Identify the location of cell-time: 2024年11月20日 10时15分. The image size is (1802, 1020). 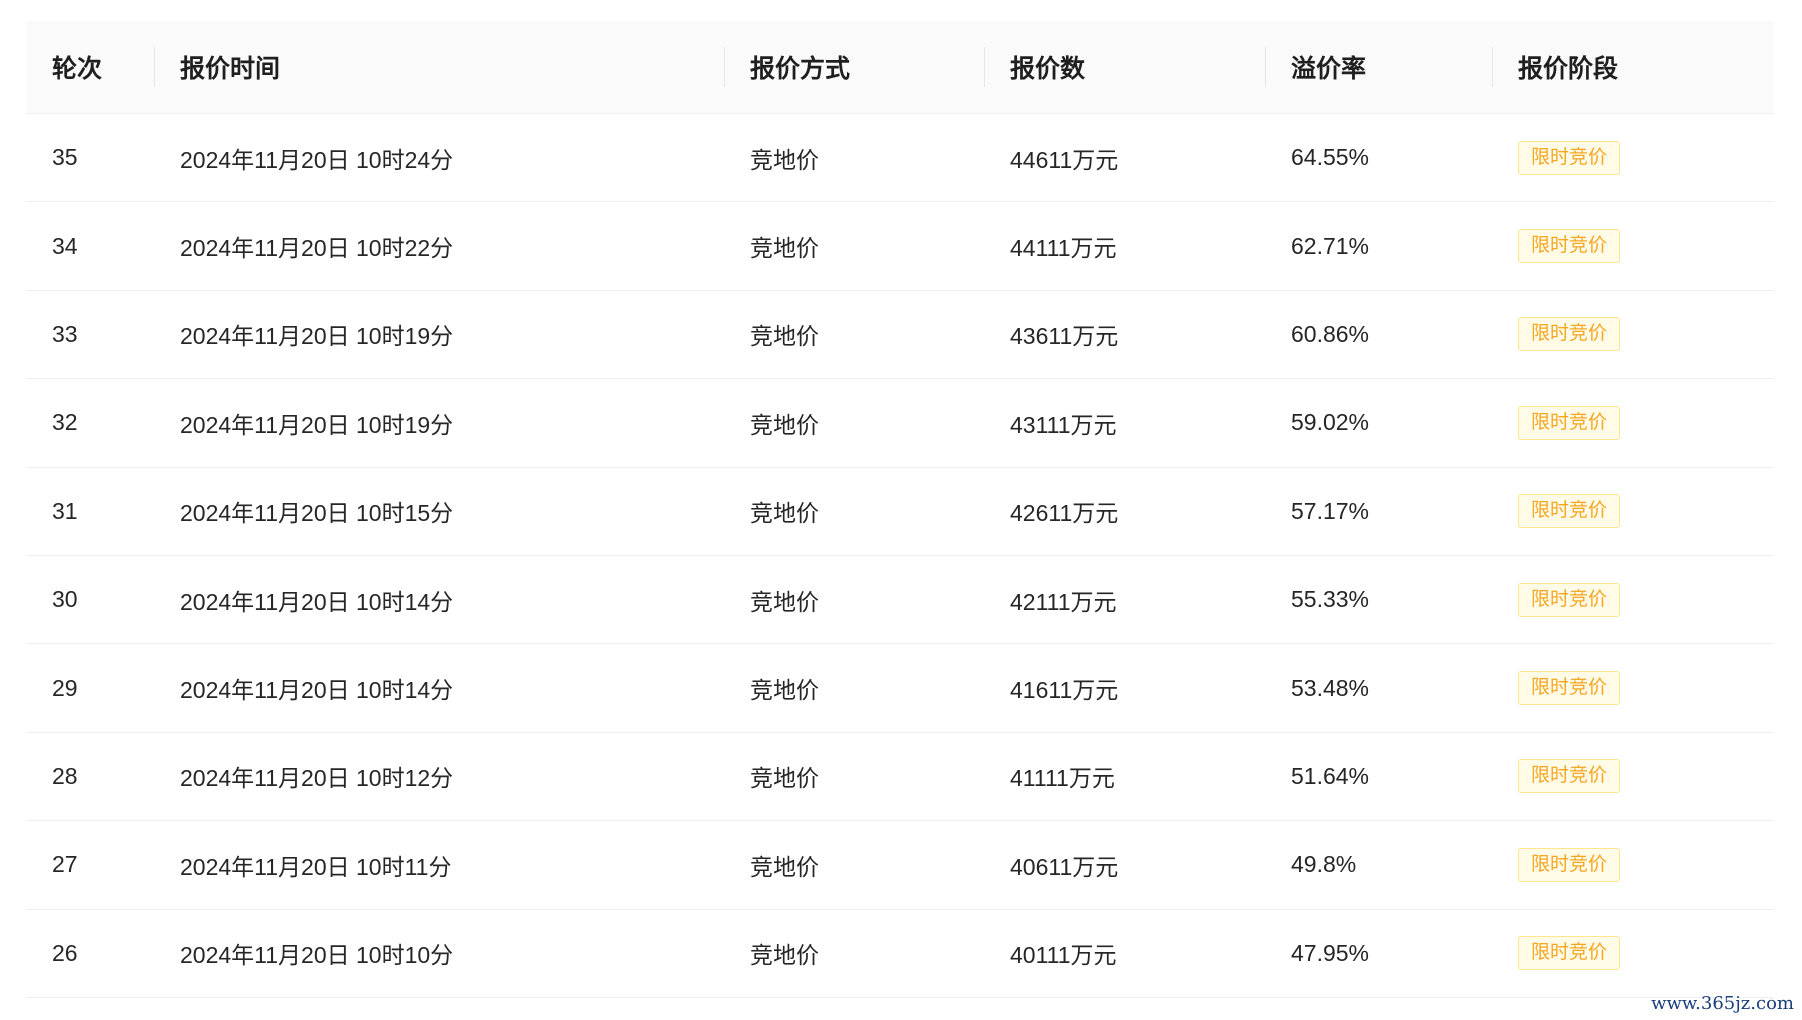
(317, 513).